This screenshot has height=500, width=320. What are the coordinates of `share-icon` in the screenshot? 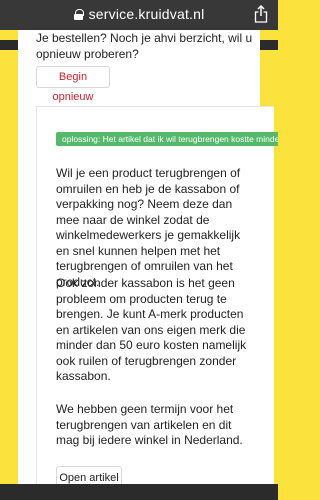 It's located at (261, 14).